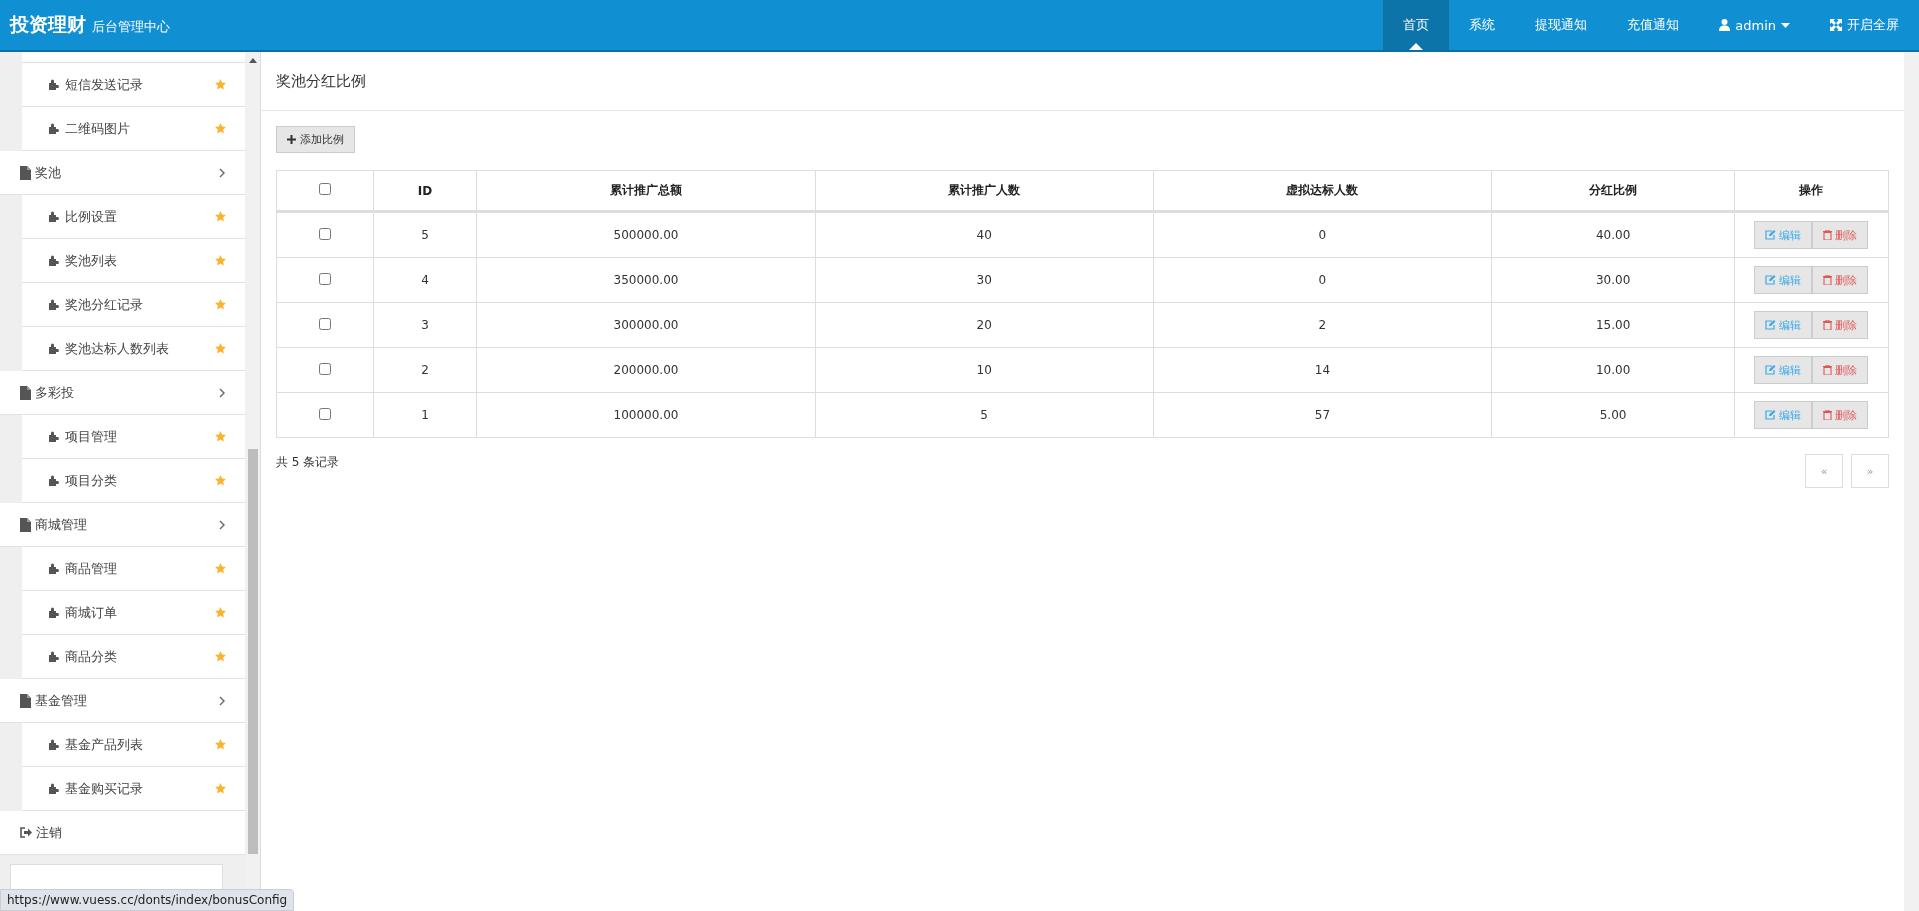 This screenshot has height=911, width=1919. What do you see at coordinates (315, 139) in the screenshot?
I see `add-button: 添加比例` at bounding box center [315, 139].